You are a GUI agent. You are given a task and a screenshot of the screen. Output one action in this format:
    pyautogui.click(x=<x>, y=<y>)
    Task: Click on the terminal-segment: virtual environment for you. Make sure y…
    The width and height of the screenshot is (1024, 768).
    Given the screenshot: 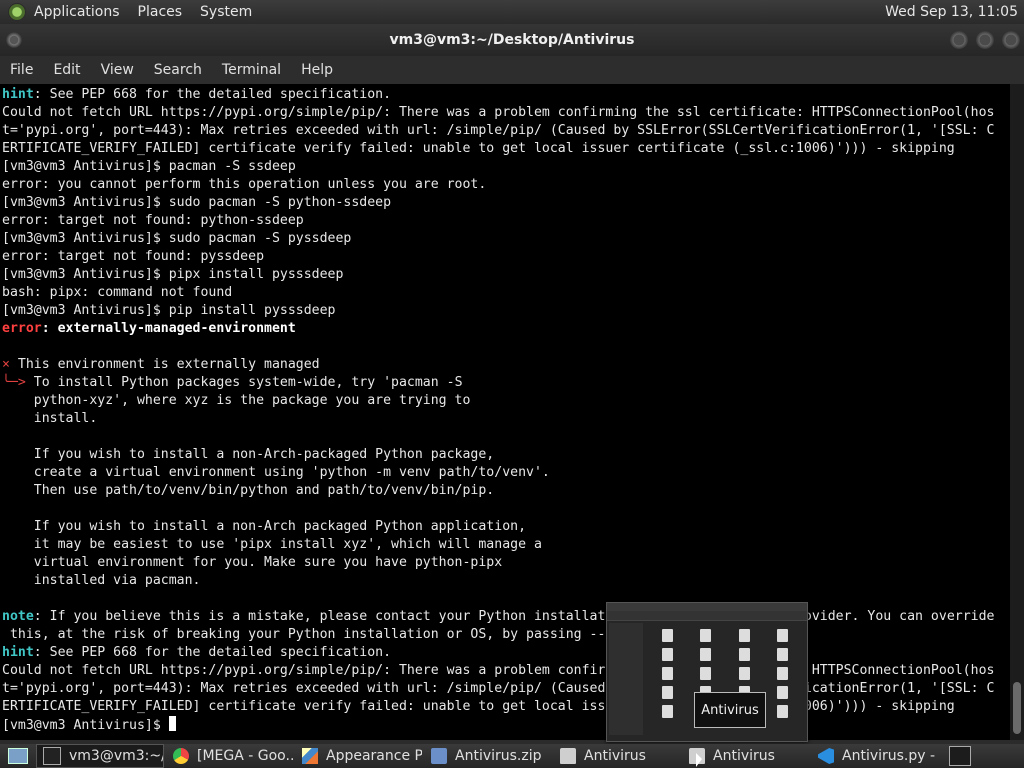 What is the action you would take?
    pyautogui.click(x=252, y=562)
    